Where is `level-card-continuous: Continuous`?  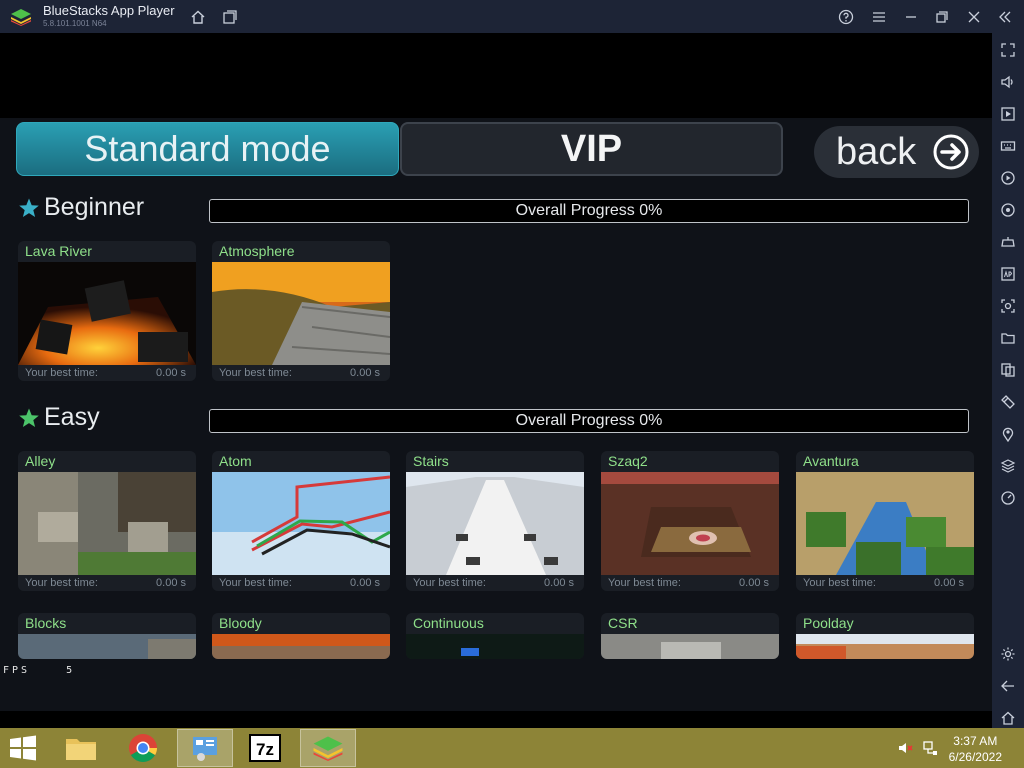 level-card-continuous: Continuous is located at coordinates (495, 636).